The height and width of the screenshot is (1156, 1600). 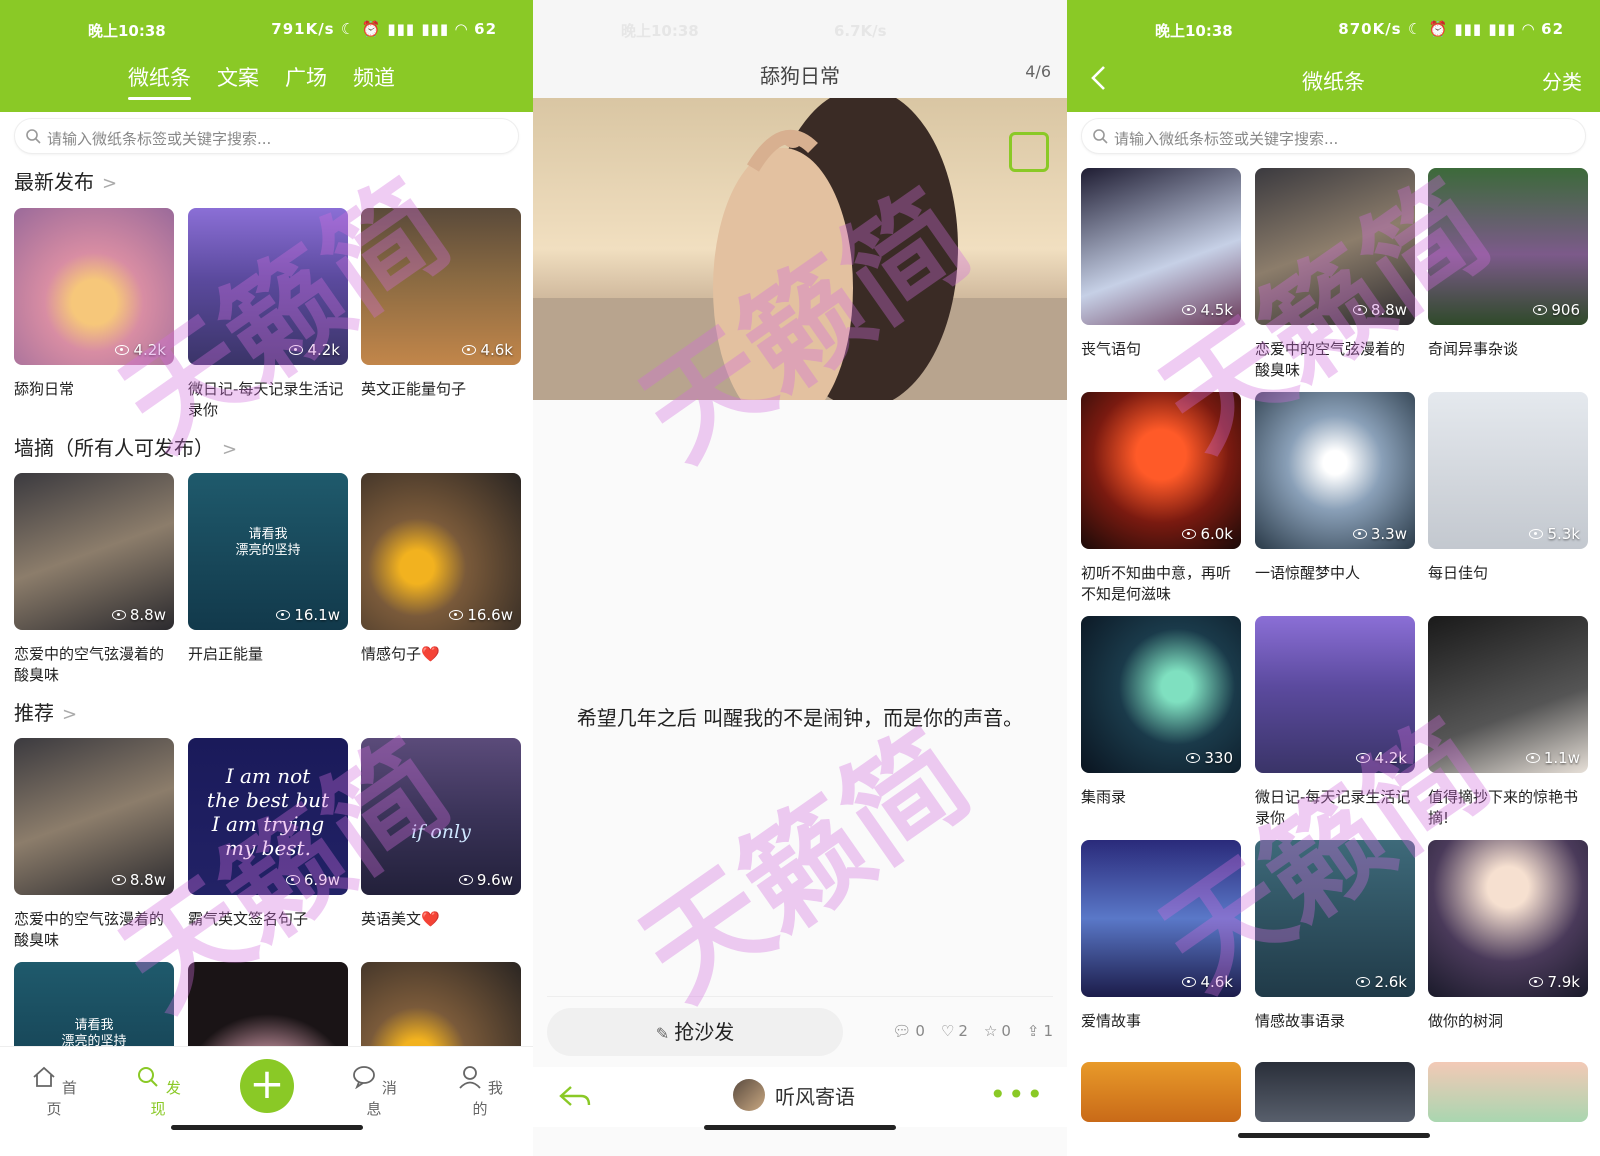 What do you see at coordinates (314, 350) in the screenshot?
I see `view-count: 4.2k` at bounding box center [314, 350].